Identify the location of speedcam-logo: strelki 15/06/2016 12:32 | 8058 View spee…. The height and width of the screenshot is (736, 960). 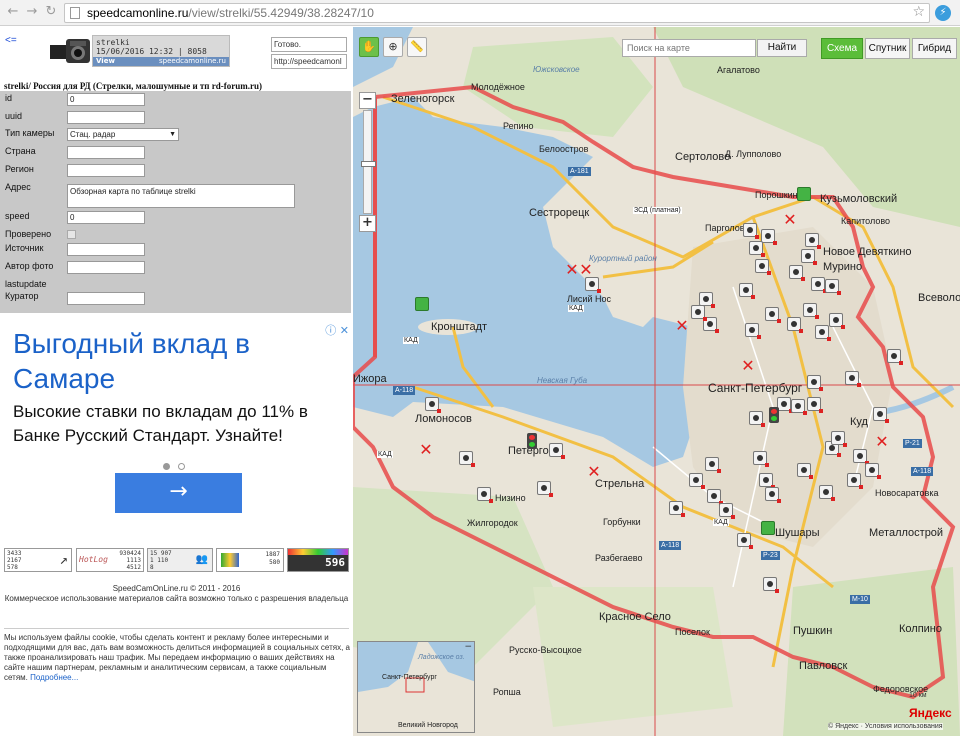
(137, 51).